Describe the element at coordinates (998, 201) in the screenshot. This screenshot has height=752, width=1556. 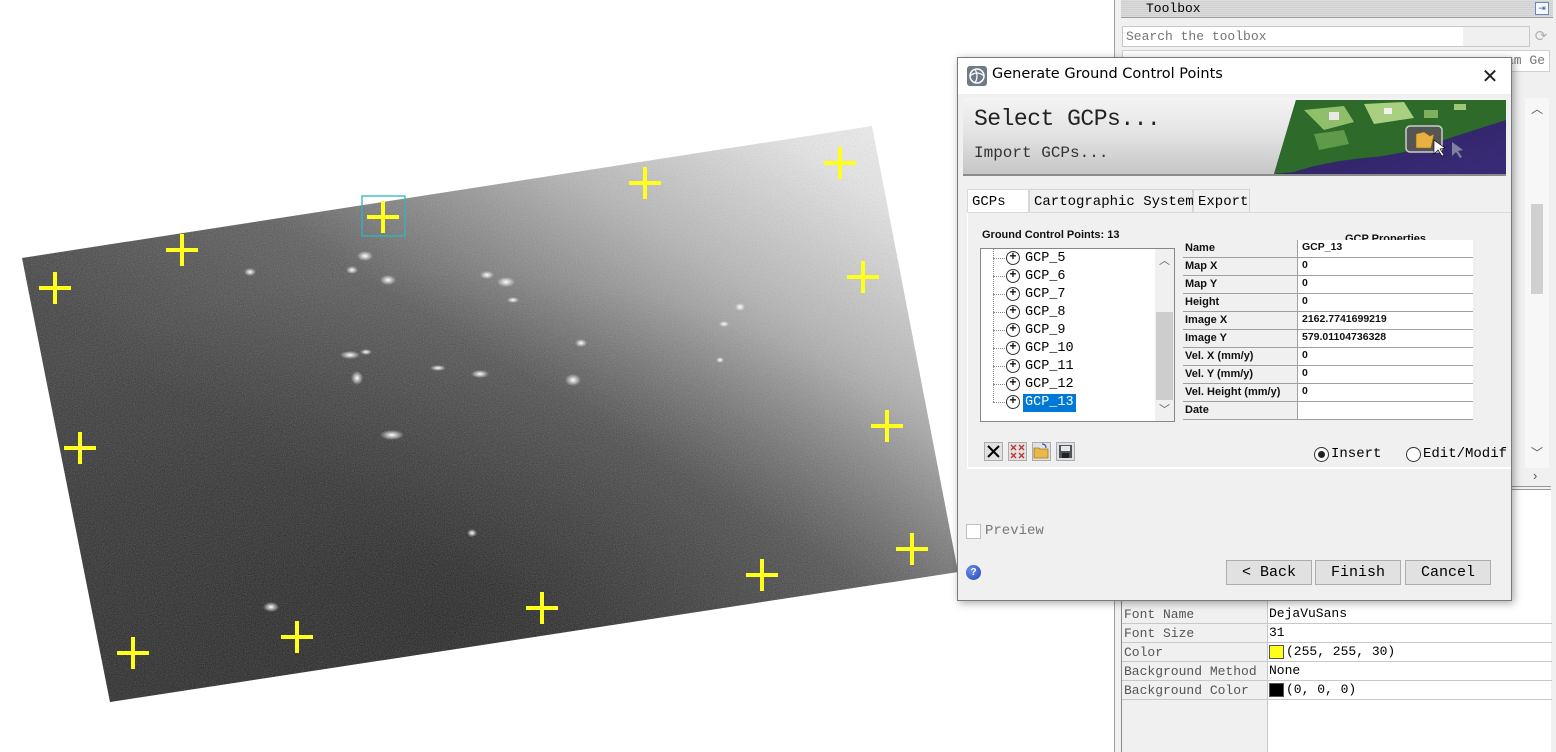
I see `tab-gcps: GCPs` at that location.